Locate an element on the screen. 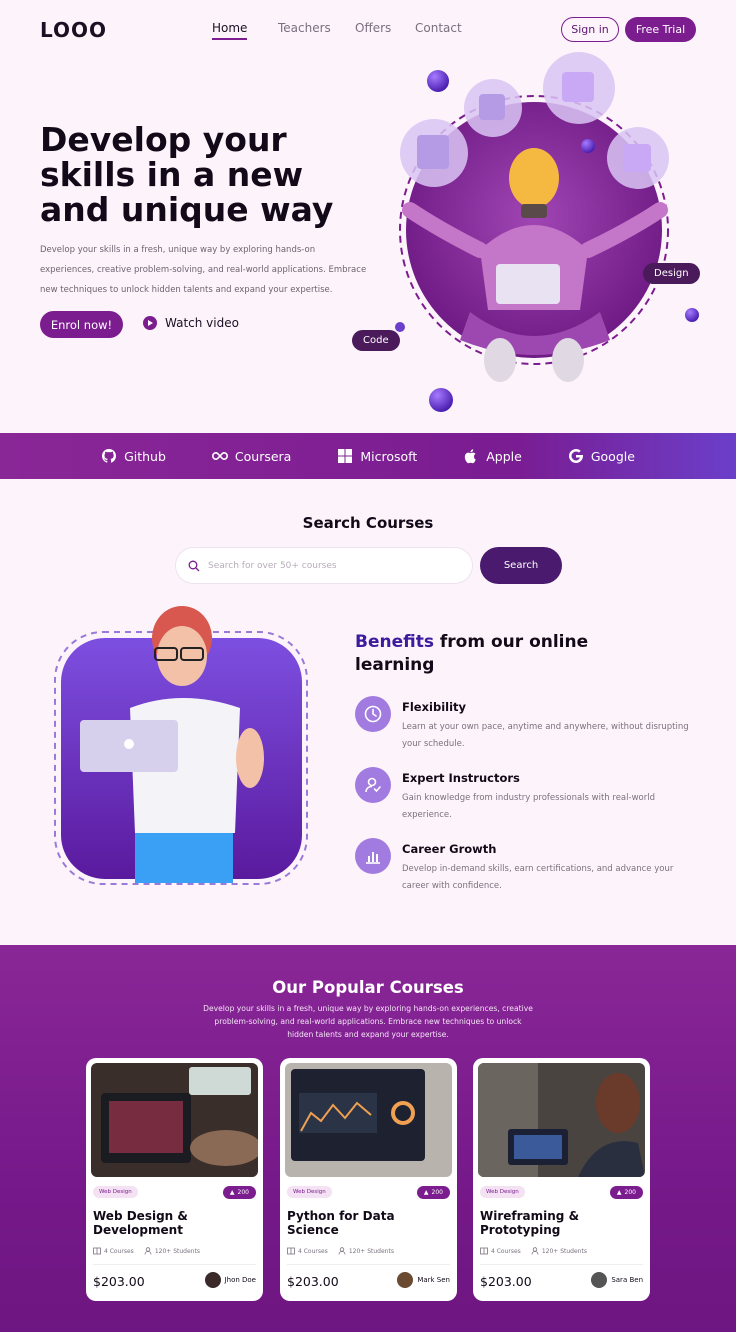 The height and width of the screenshot is (1332, 736). code-pill: Code is located at coordinates (376, 340).